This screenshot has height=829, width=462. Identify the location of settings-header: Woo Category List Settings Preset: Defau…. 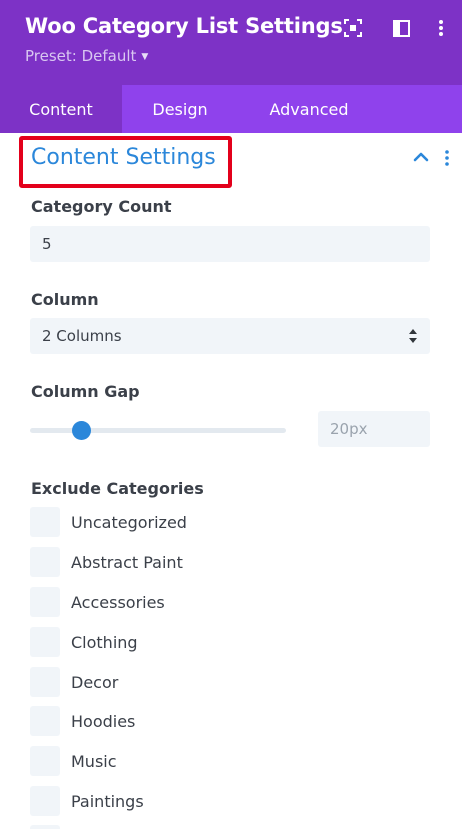
(231, 42).